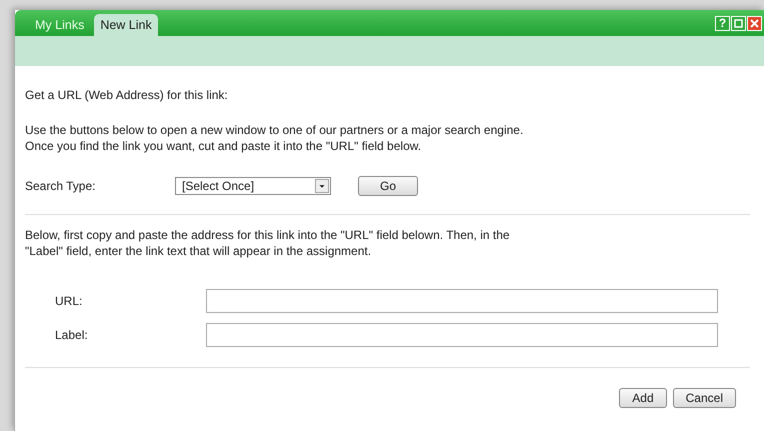 The width and height of the screenshot is (764, 431). I want to click on close-icon, so click(754, 23).